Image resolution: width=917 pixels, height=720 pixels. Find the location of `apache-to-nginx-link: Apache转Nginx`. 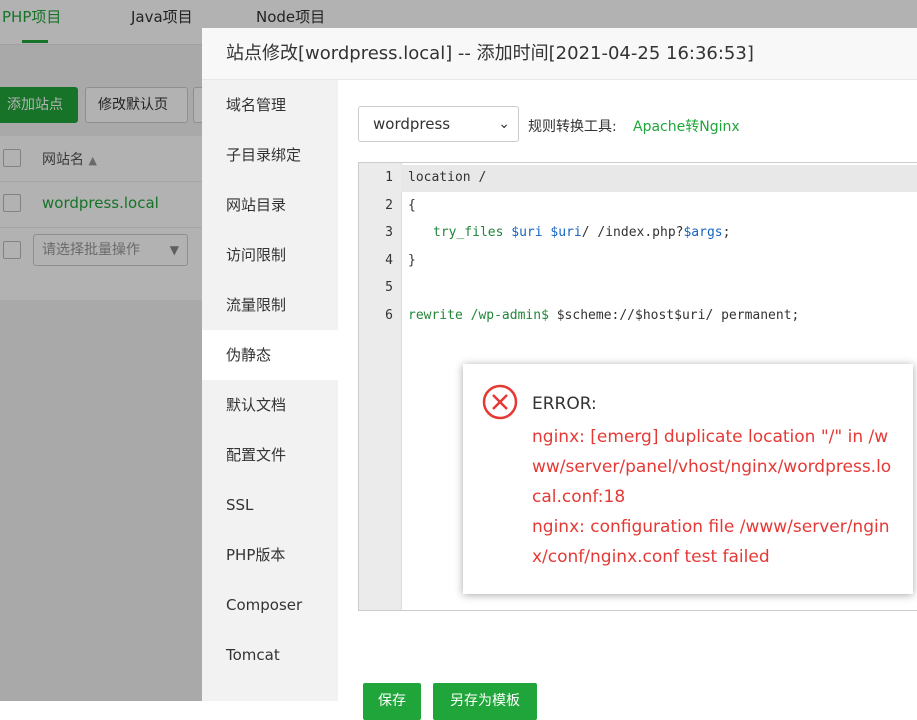

apache-to-nginx-link: Apache转Nginx is located at coordinates (686, 126).